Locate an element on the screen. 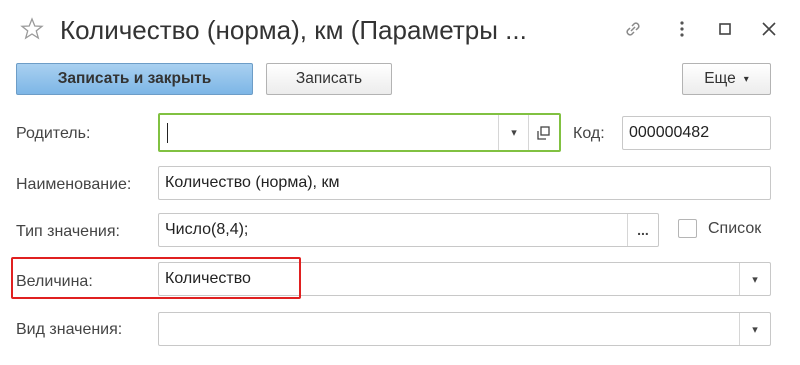  open-icon is located at coordinates (543, 132).